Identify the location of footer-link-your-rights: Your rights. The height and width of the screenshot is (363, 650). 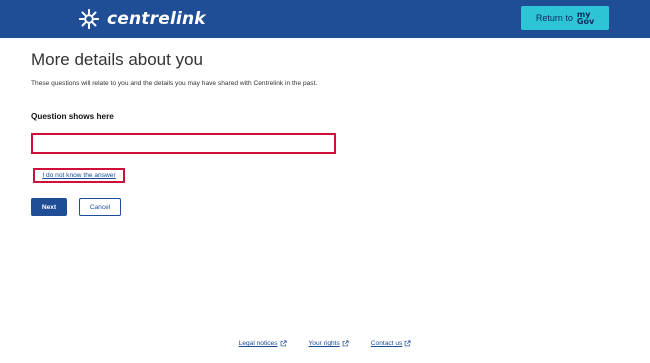
(329, 343).